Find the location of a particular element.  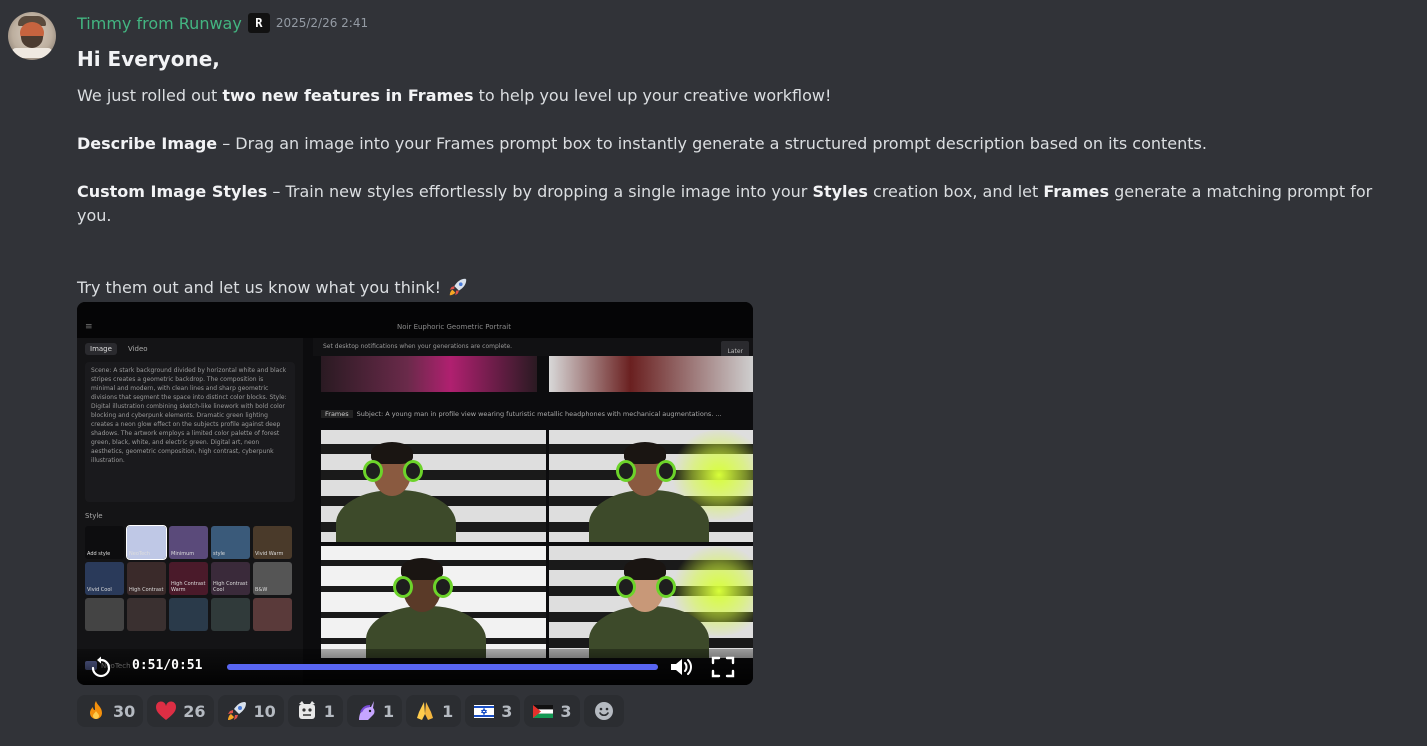

style-header: Style is located at coordinates (94, 516).